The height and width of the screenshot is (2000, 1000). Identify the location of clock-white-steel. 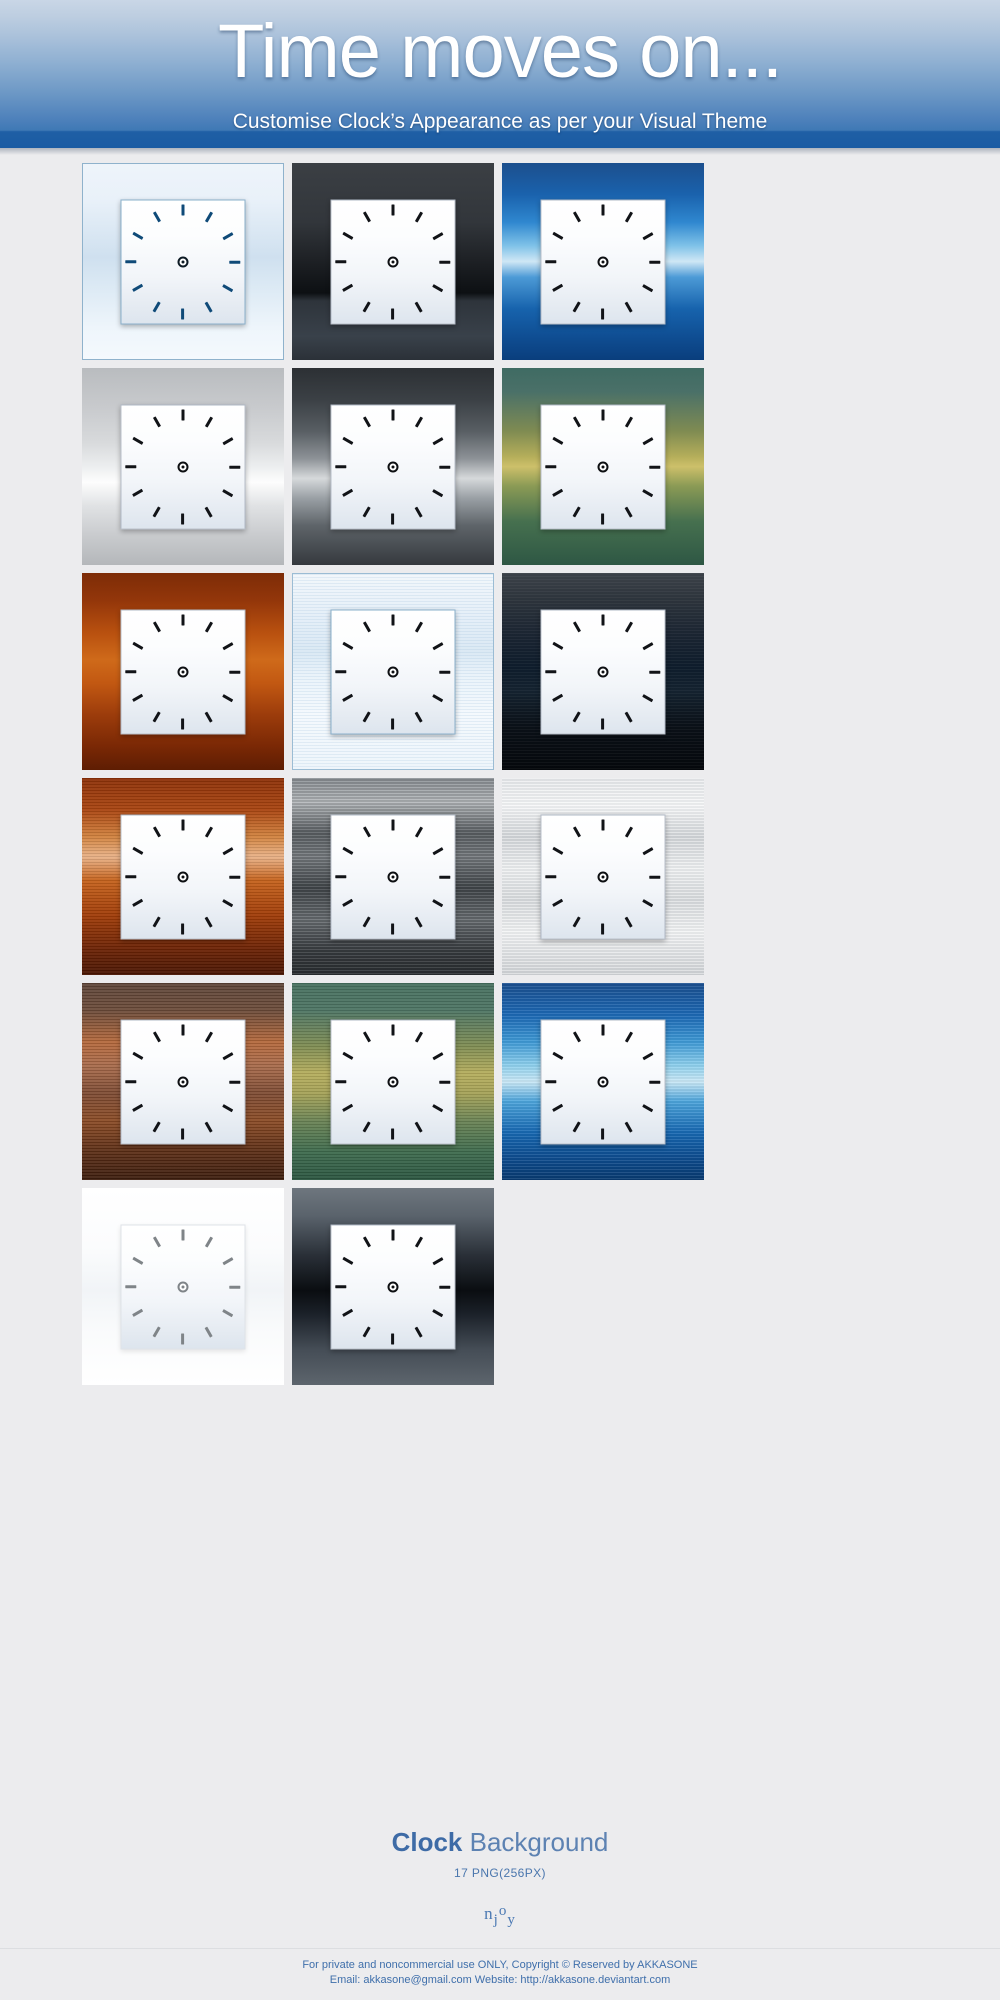
(603, 876).